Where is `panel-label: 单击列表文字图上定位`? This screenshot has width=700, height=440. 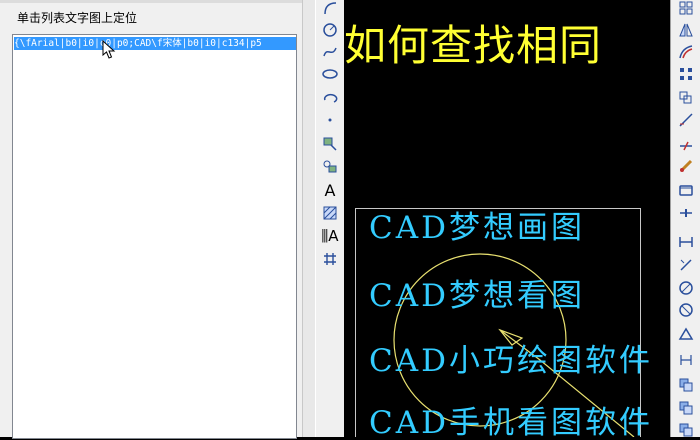 panel-label: 单击列表文字图上定位 is located at coordinates (77, 18).